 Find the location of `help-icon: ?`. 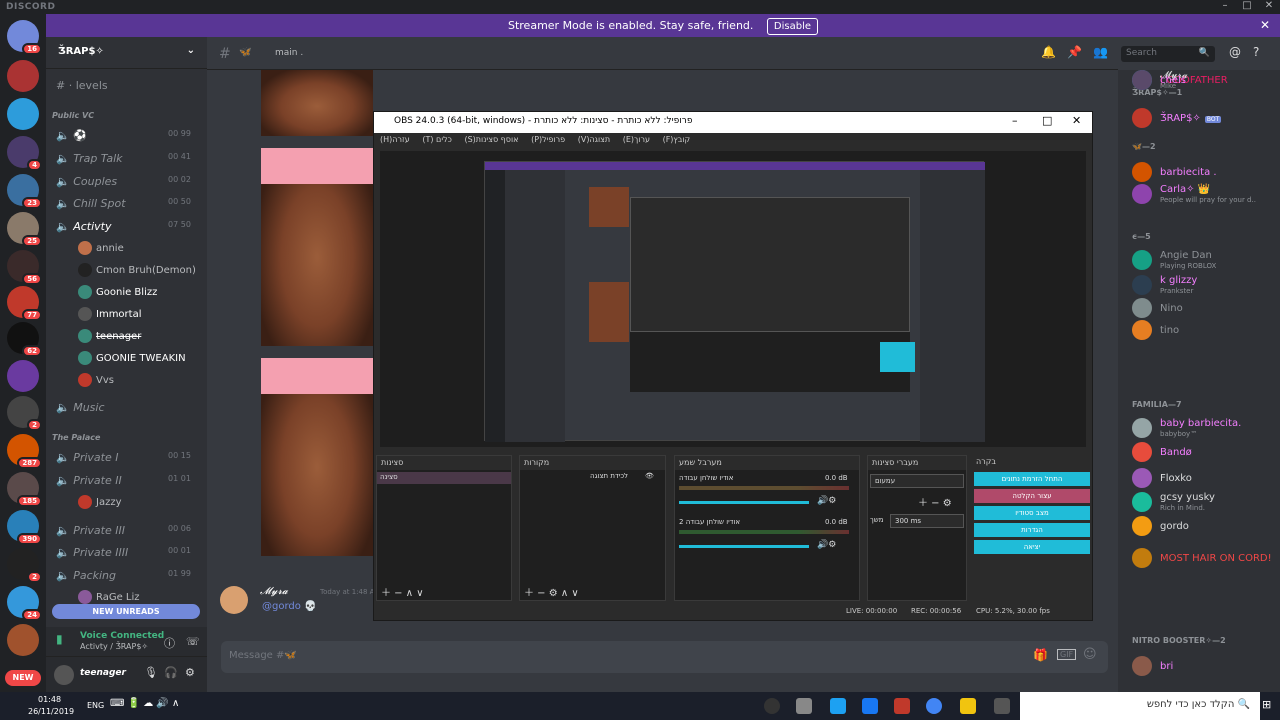

help-icon: ? is located at coordinates (1256, 52).